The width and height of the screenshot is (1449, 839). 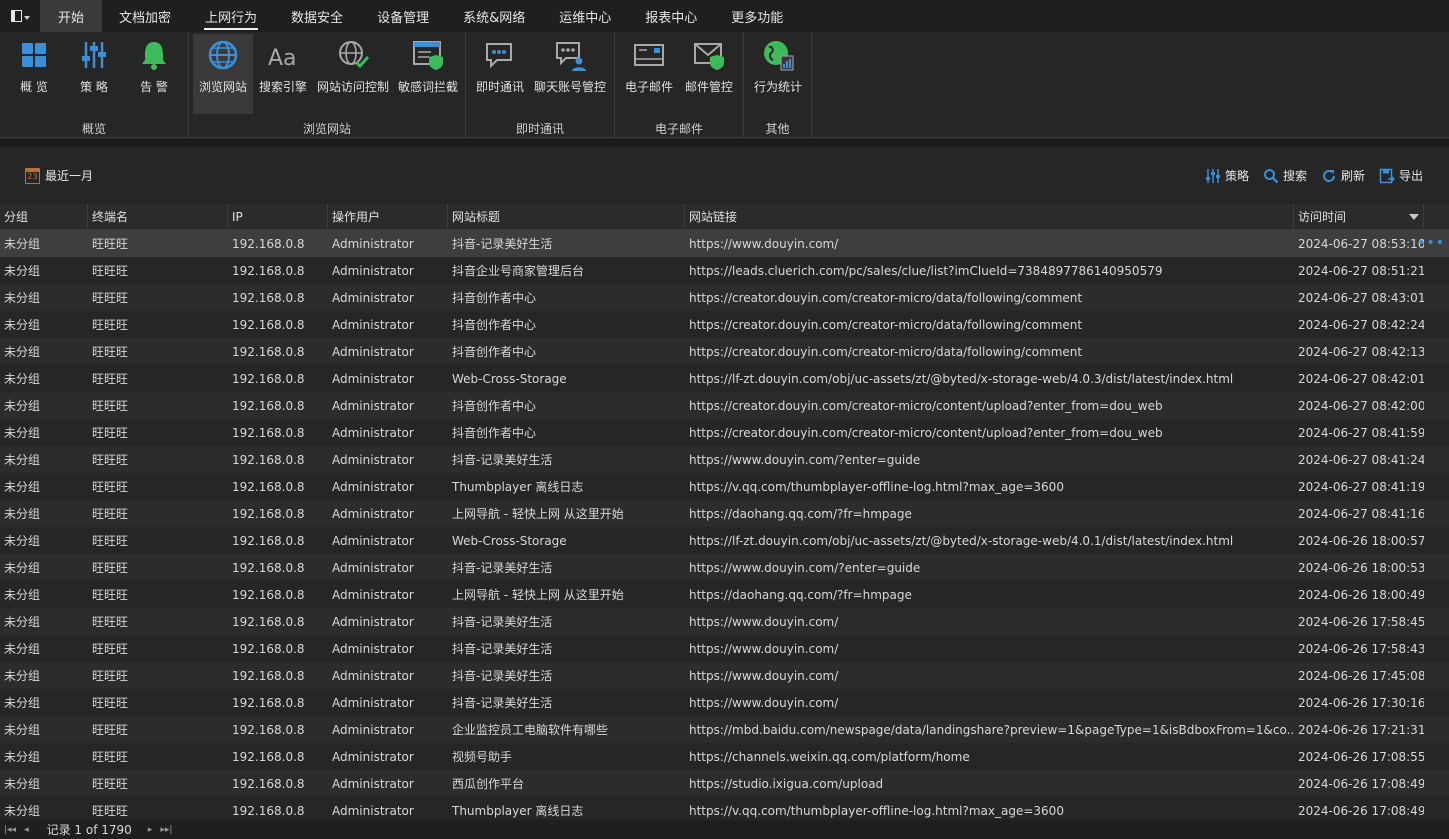 I want to click on ribbon-group-label: 浏览网站, so click(x=326, y=129).